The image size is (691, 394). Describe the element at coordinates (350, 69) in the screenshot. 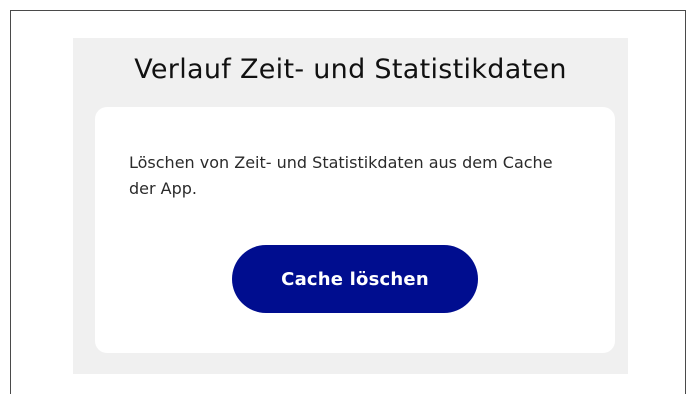

I see `section-title: Verlauf Zeit- und Statistikdaten` at that location.